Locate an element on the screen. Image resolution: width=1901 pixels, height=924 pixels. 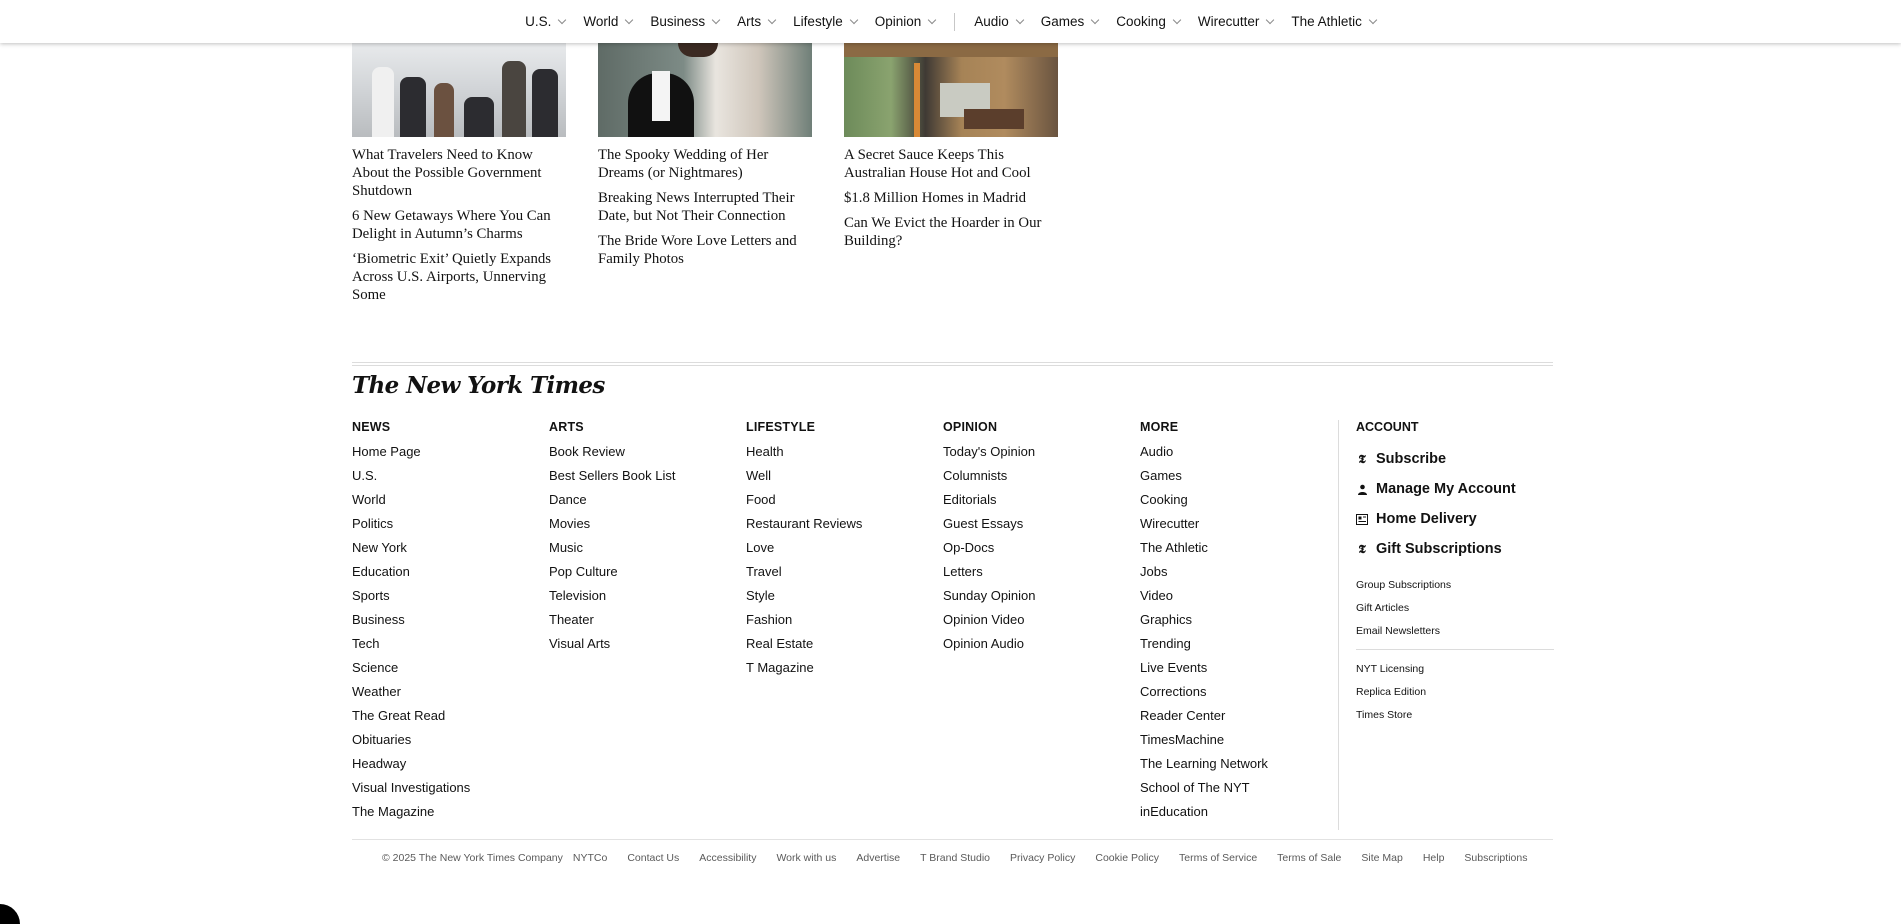
legal-link: Site Map is located at coordinates (1381, 858).